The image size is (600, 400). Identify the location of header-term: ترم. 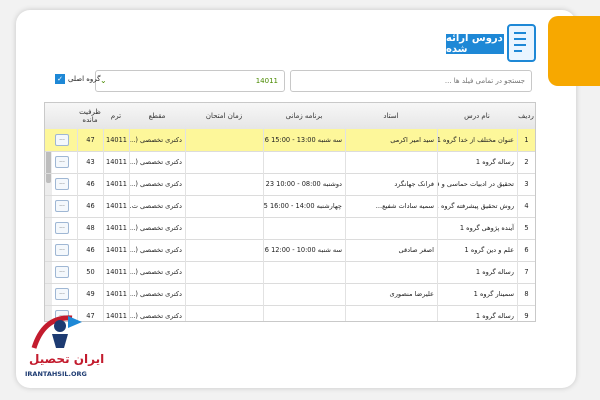
(116, 116).